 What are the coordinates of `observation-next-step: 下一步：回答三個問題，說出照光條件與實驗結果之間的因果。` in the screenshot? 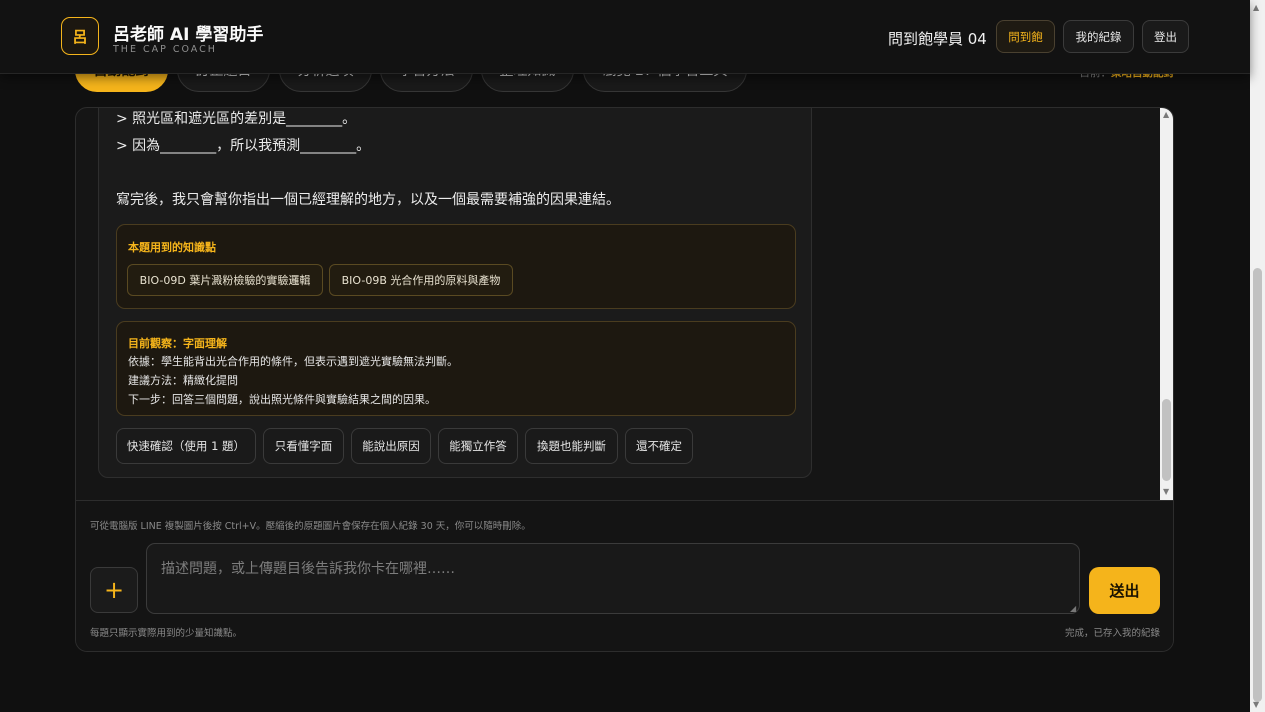 It's located at (282, 399).